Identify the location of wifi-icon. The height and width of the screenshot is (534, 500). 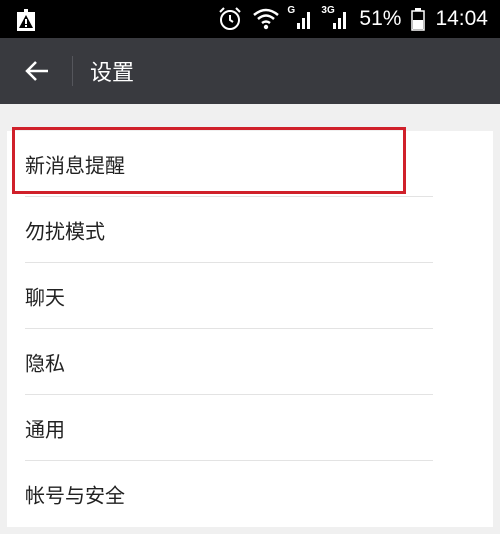
(266, 19).